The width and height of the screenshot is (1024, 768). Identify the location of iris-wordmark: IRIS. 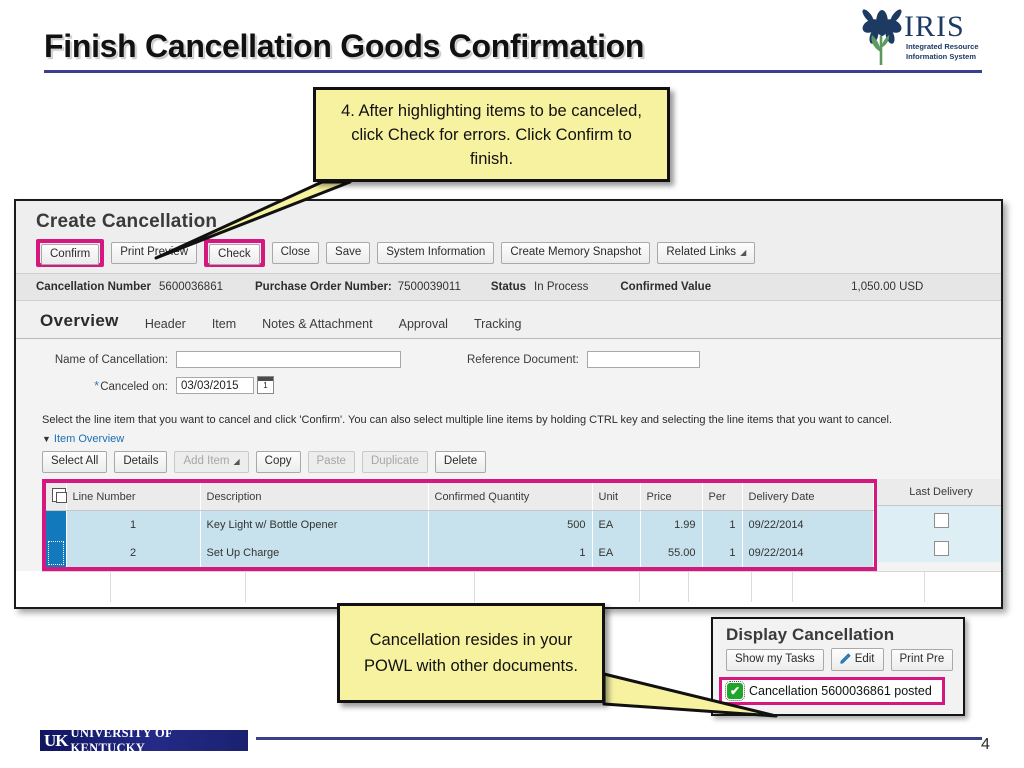
(934, 26).